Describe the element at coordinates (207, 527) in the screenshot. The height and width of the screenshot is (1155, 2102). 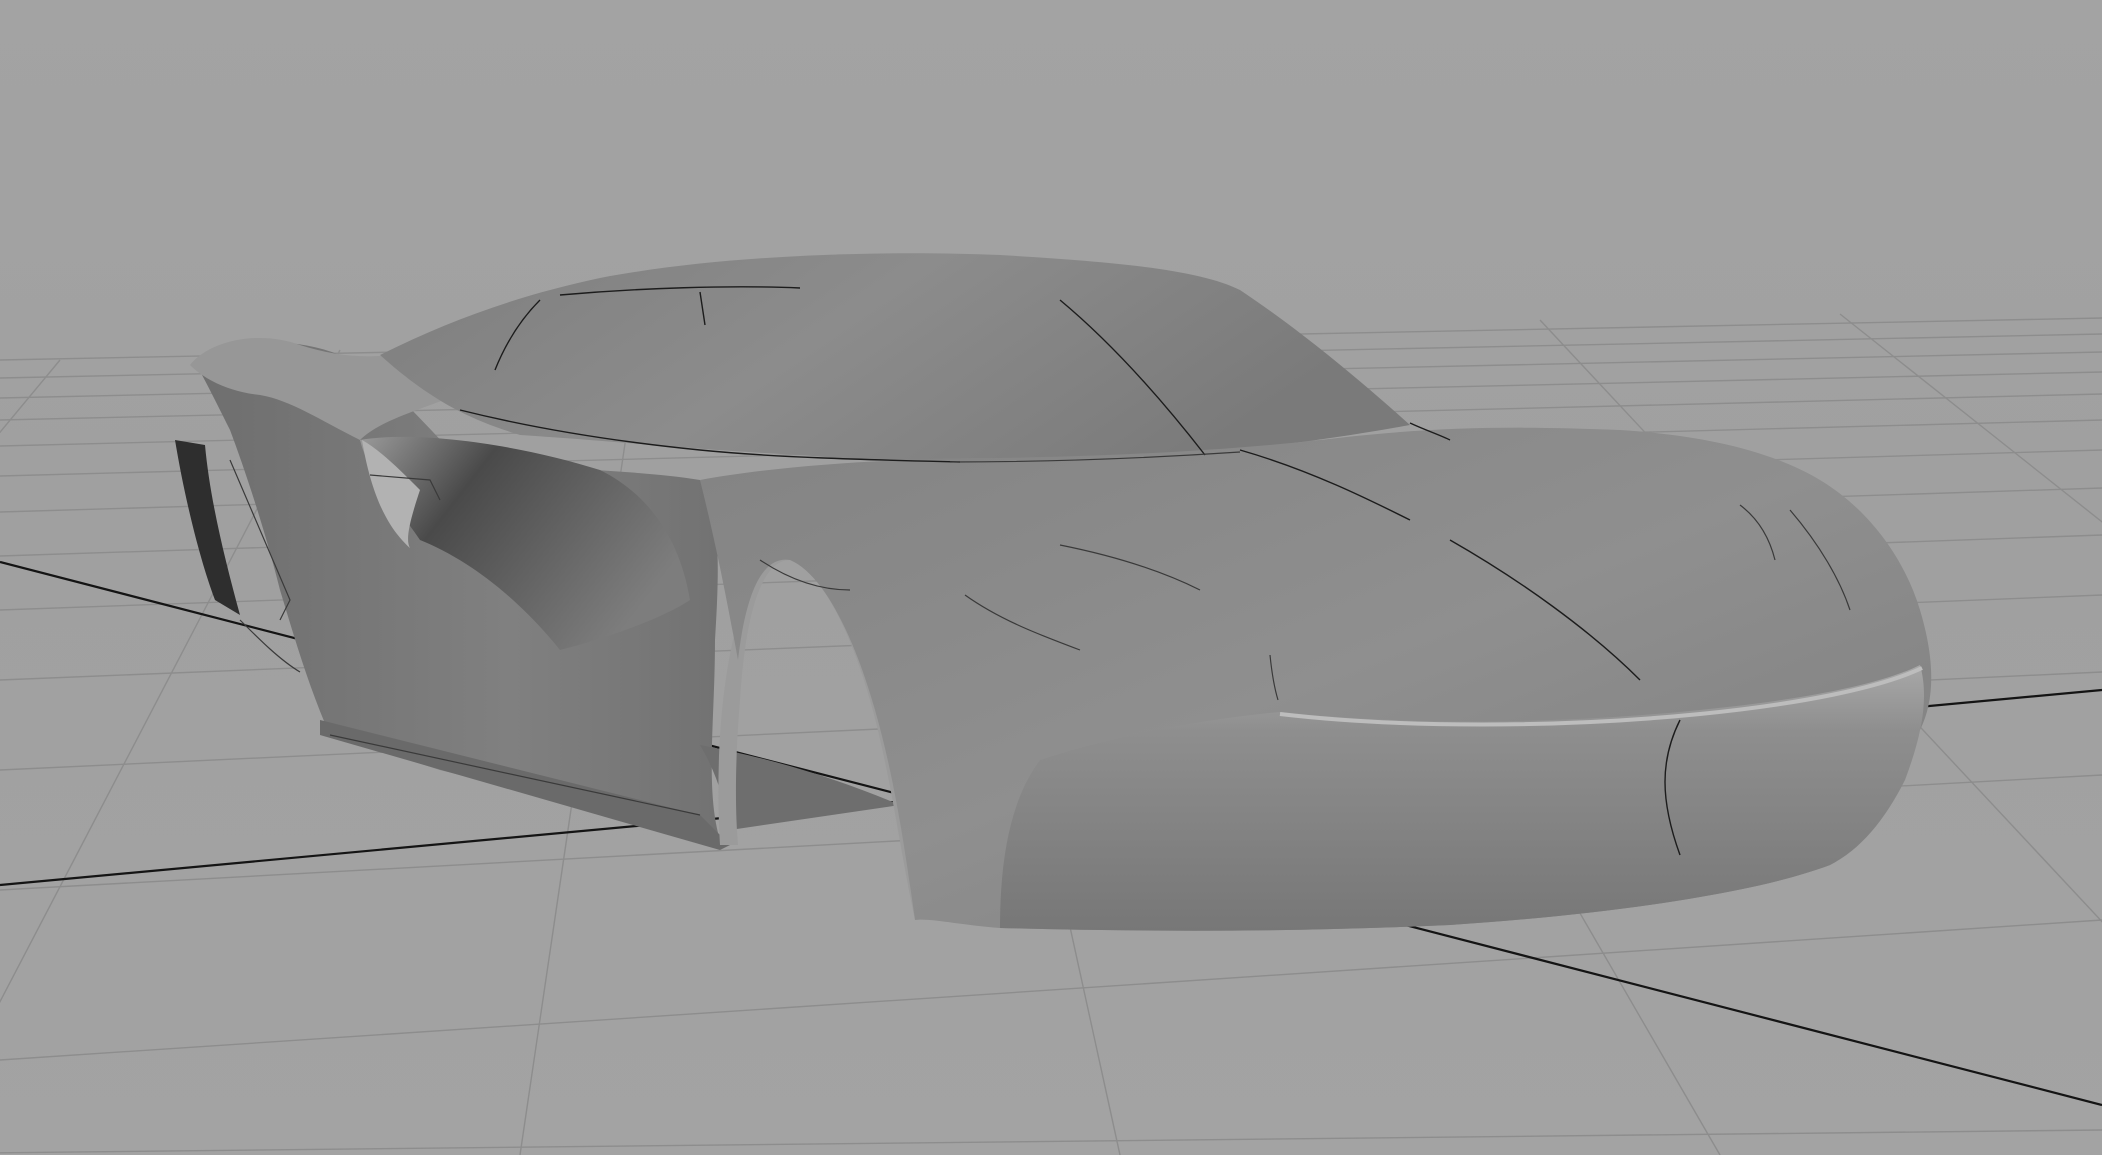
I see `rear-wheel-arch-inner` at that location.